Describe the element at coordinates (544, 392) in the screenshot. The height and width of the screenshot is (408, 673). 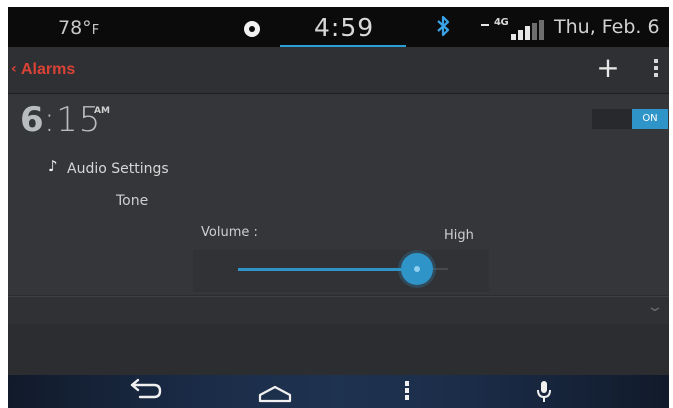
I see `microphone-icon` at that location.